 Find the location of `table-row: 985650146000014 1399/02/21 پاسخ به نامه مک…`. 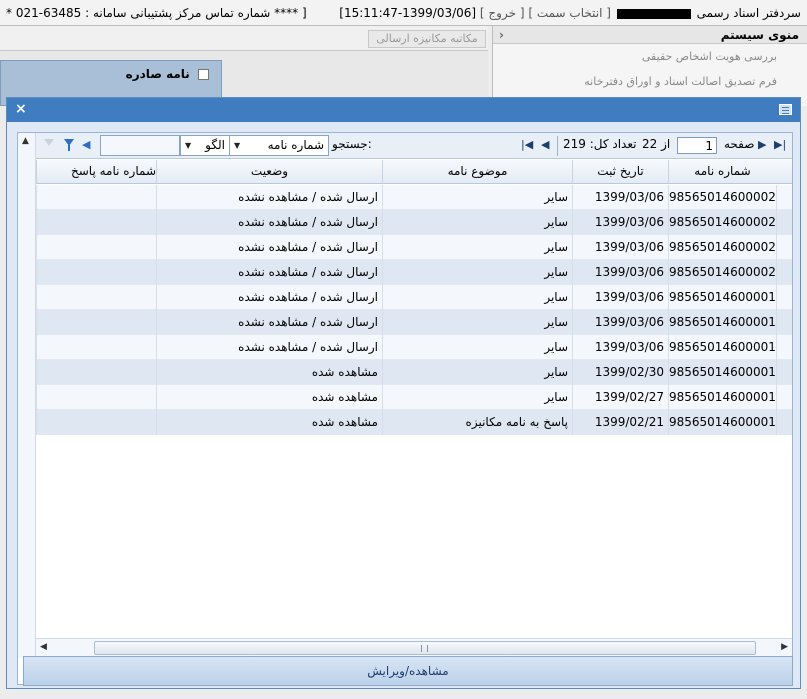

table-row: 985650146000014 1399/02/21 پاسخ به نامه مک… is located at coordinates (414, 422).